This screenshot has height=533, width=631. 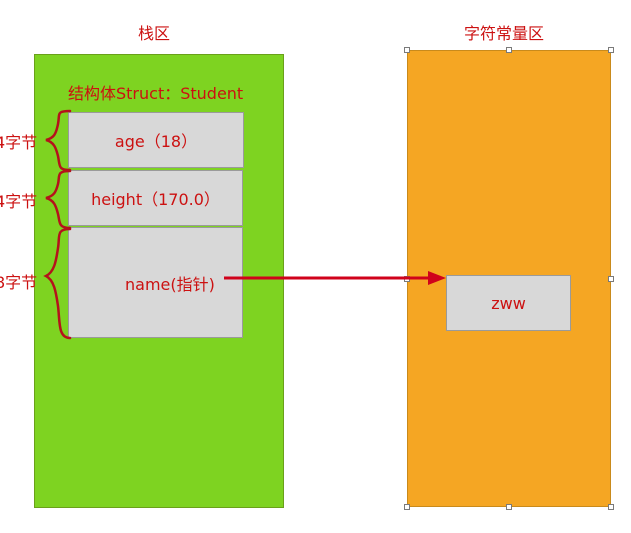 I want to click on brace-age, so click(x=58, y=140).